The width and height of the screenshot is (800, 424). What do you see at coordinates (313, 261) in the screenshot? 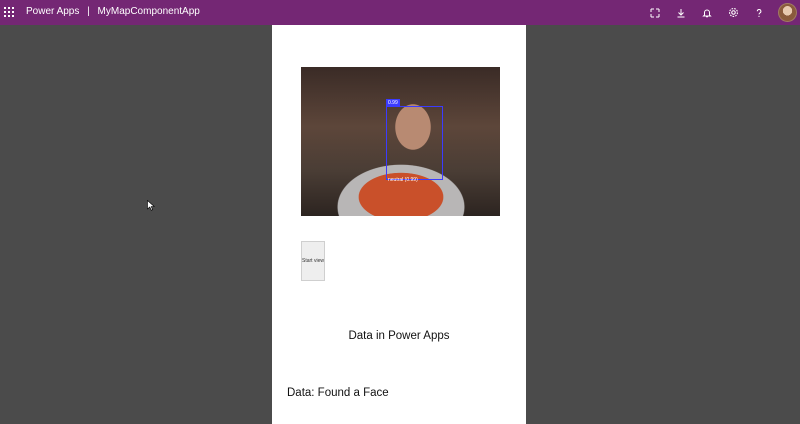
I see `start-view-button: Start view` at bounding box center [313, 261].